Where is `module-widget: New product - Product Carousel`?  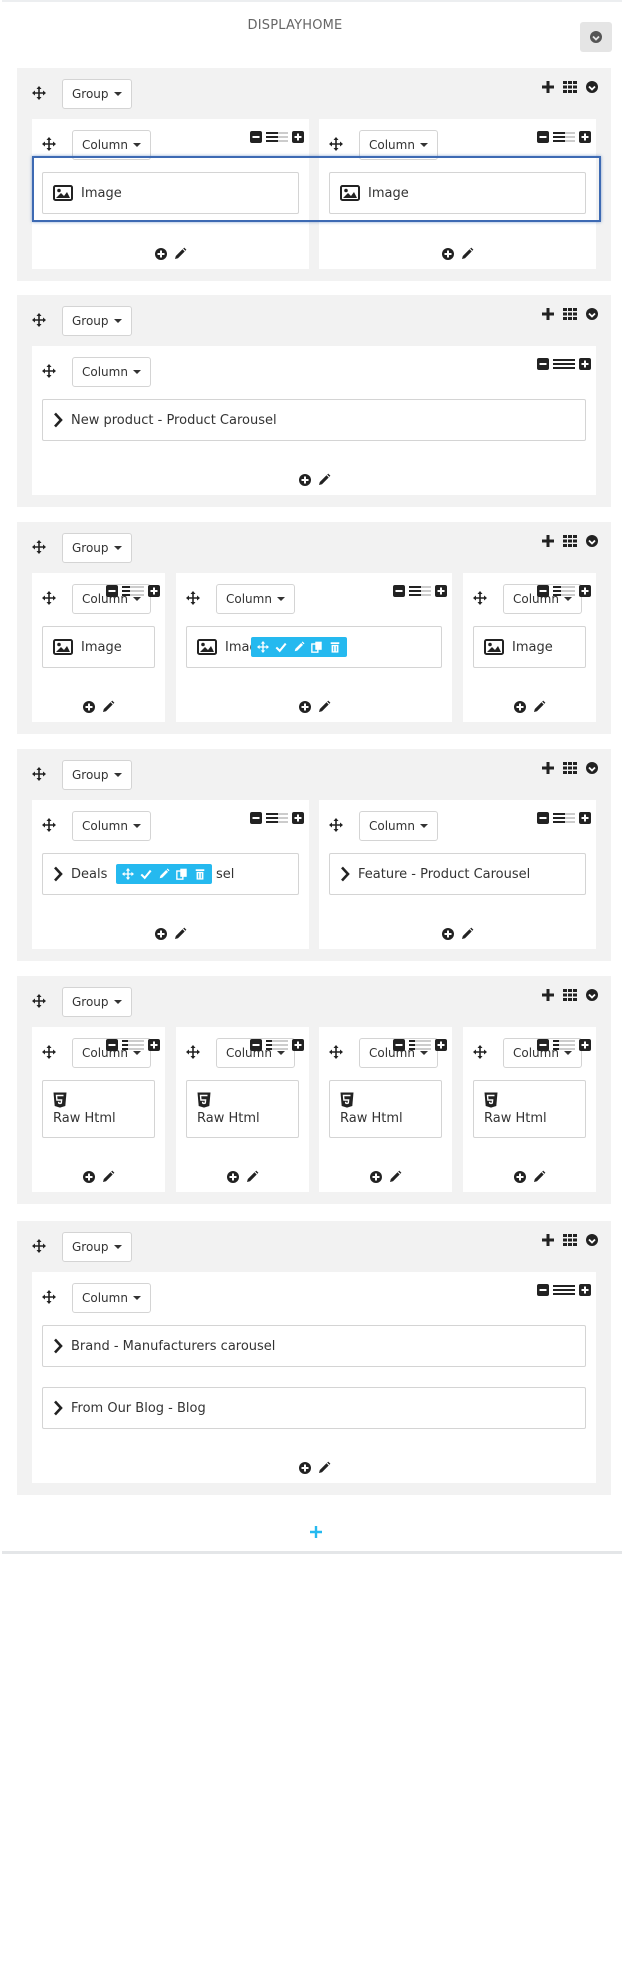
module-widget: New product - Product Carousel is located at coordinates (314, 420).